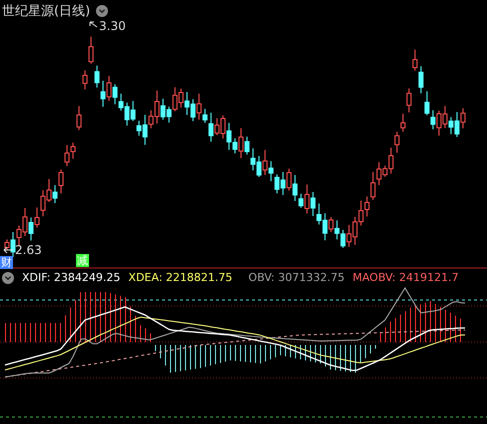  What do you see at coordinates (112, 26) in the screenshot?
I see `high-price-label: 3.30` at bounding box center [112, 26].